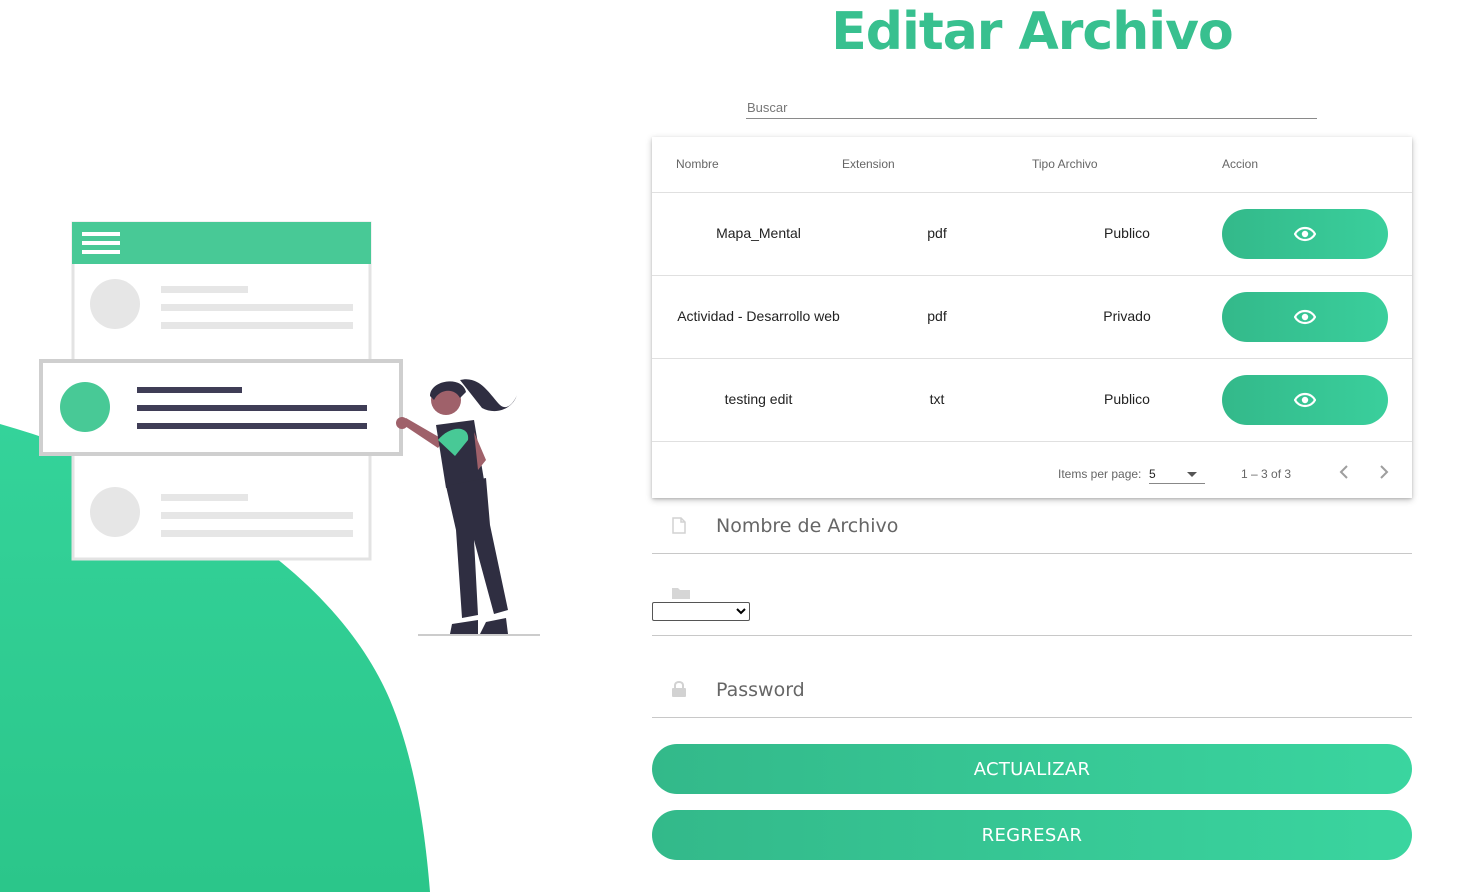 Image resolution: width=1461 pixels, height=892 pixels. Describe the element at coordinates (1177, 474) in the screenshot. I see `items-per-page-select: 5` at that location.